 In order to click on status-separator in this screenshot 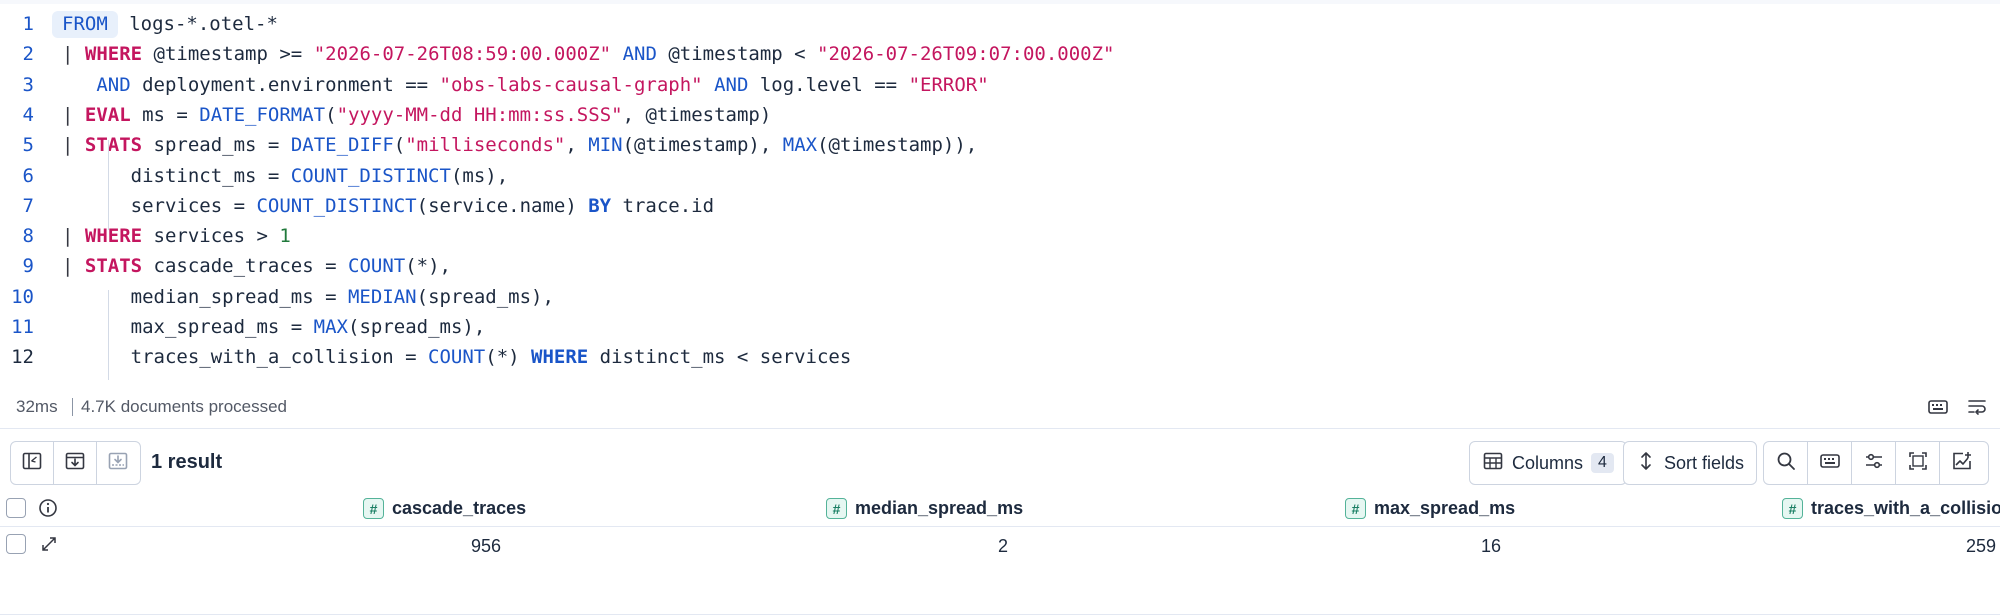, I will do `click(72, 407)`.